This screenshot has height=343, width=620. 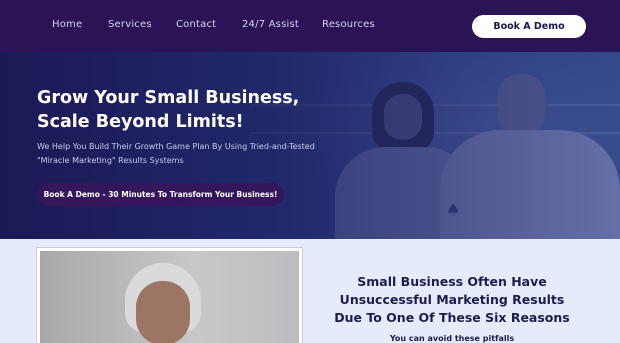 I want to click on hero-description-line: "Miracle Marketing" Results Systems, so click(x=110, y=160).